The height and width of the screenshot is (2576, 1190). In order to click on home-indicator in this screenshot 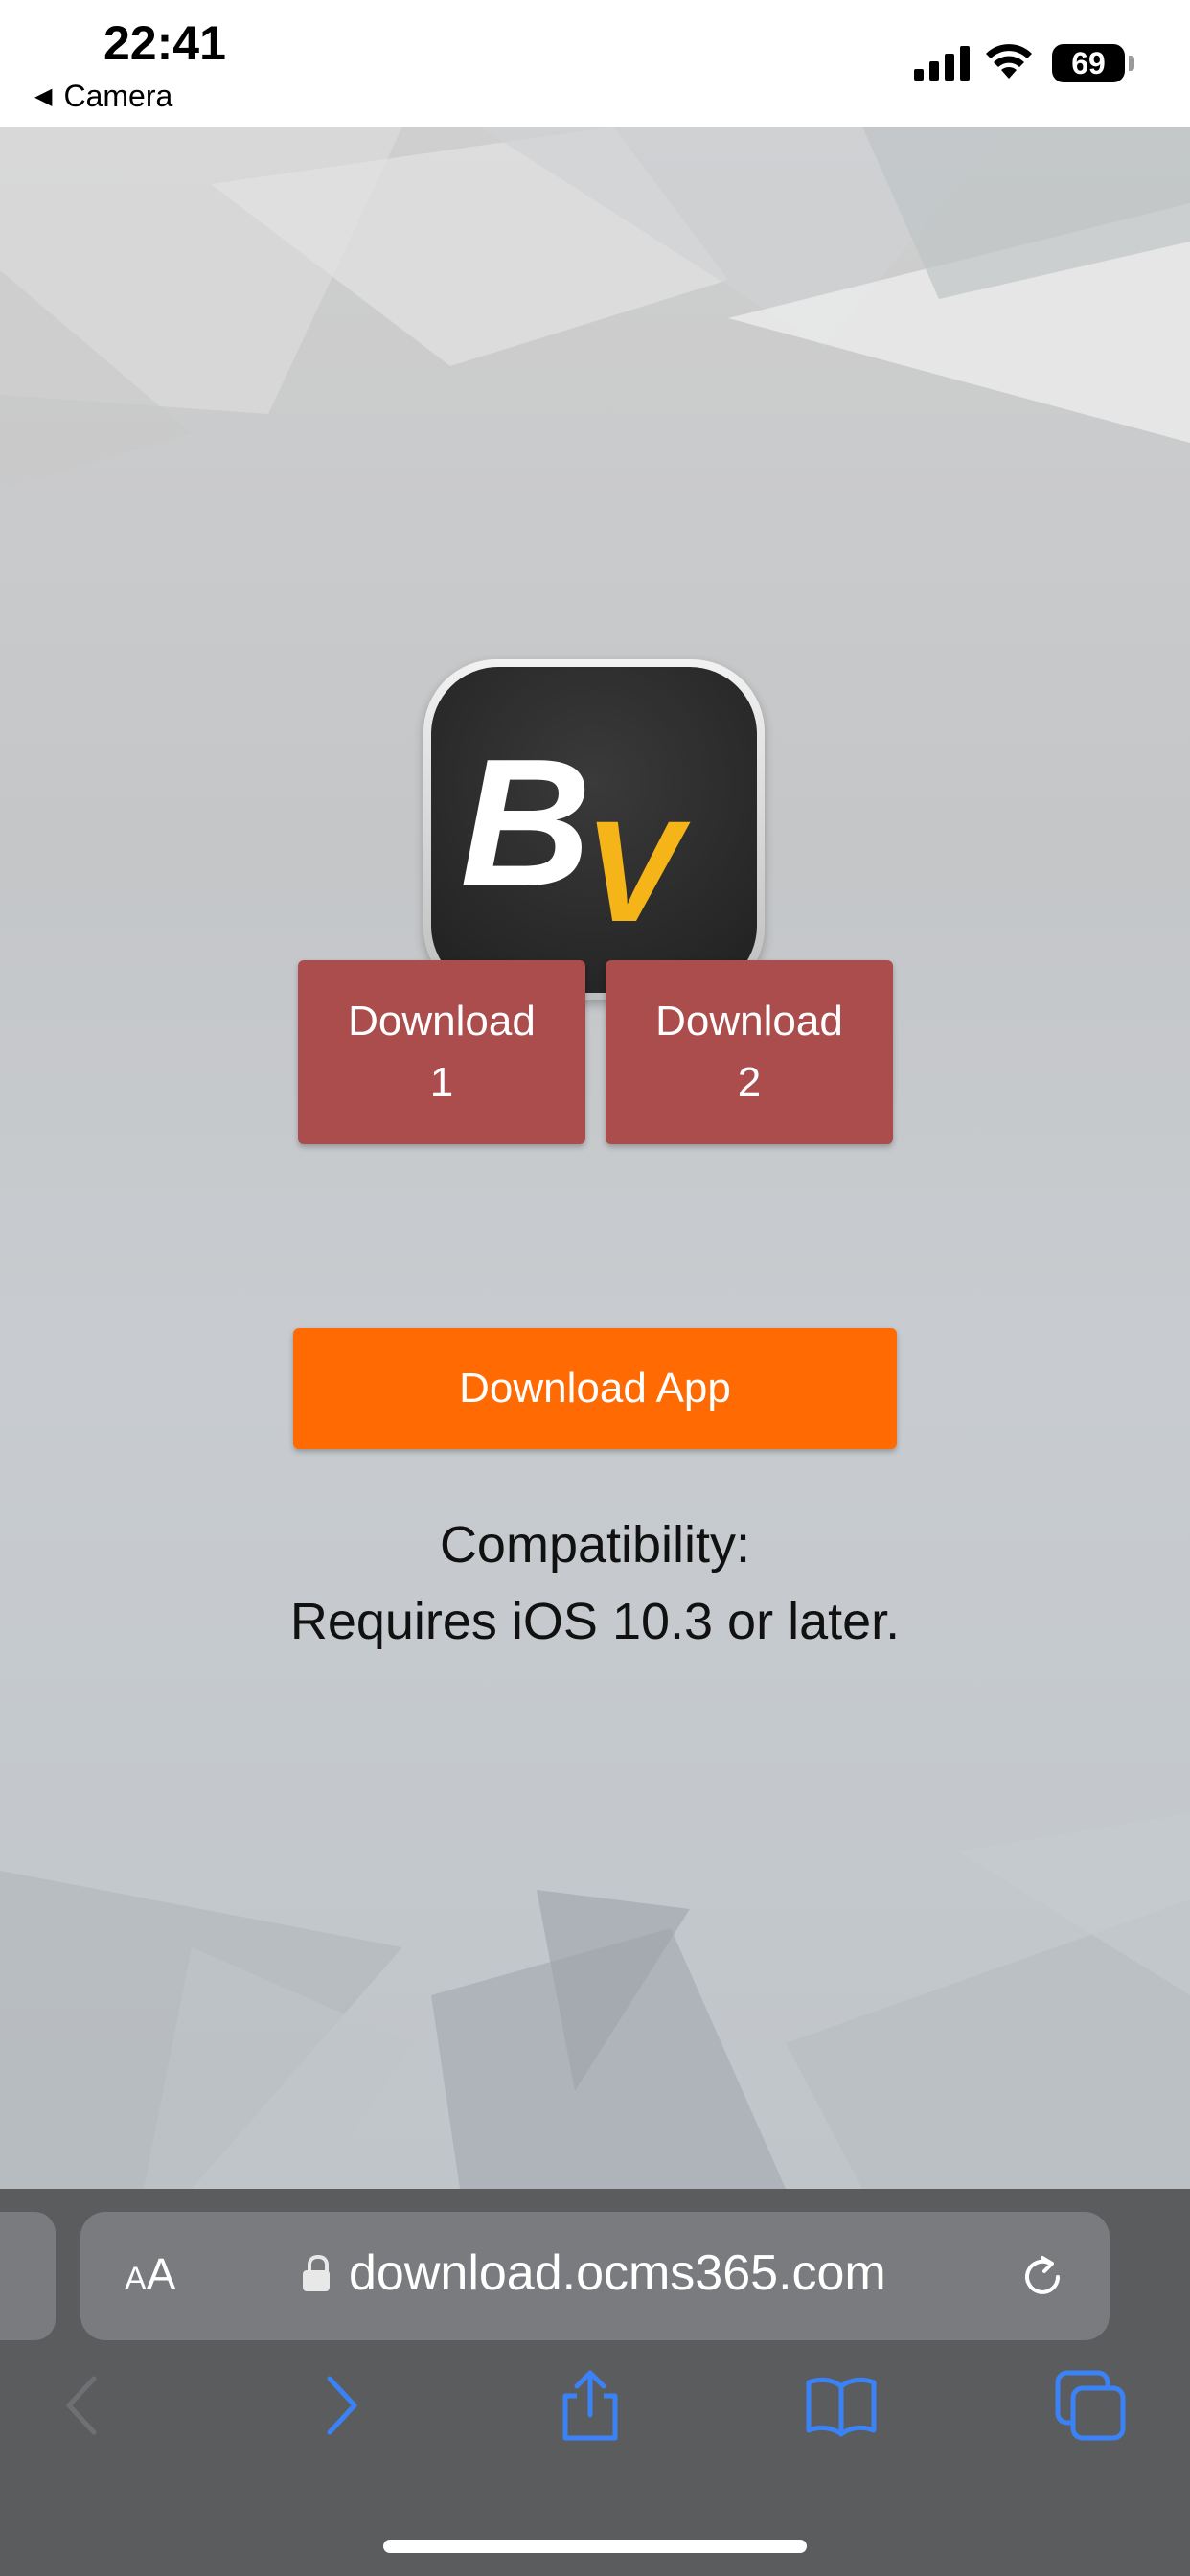, I will do `click(595, 2546)`.